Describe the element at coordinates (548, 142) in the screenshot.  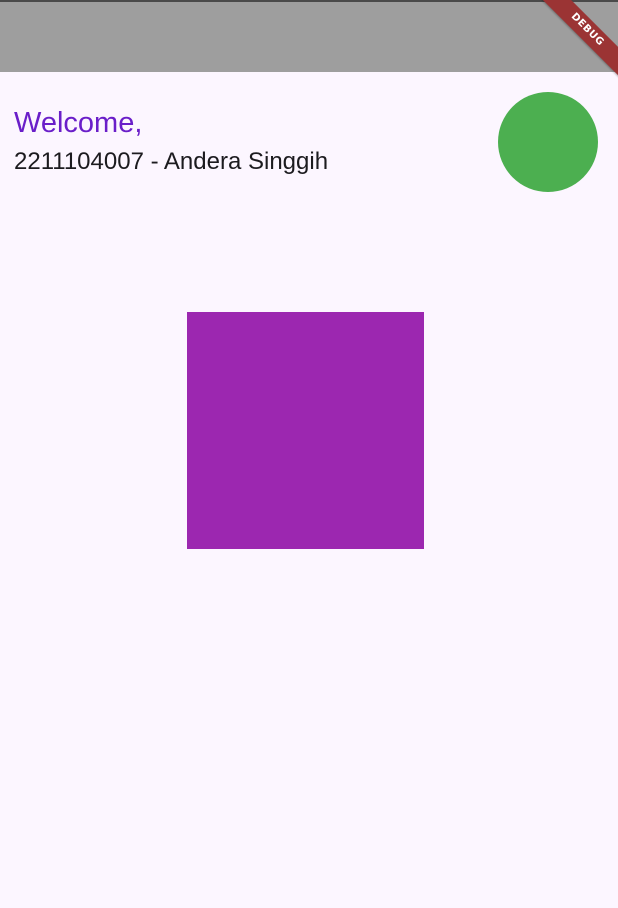
I see `avatar` at that location.